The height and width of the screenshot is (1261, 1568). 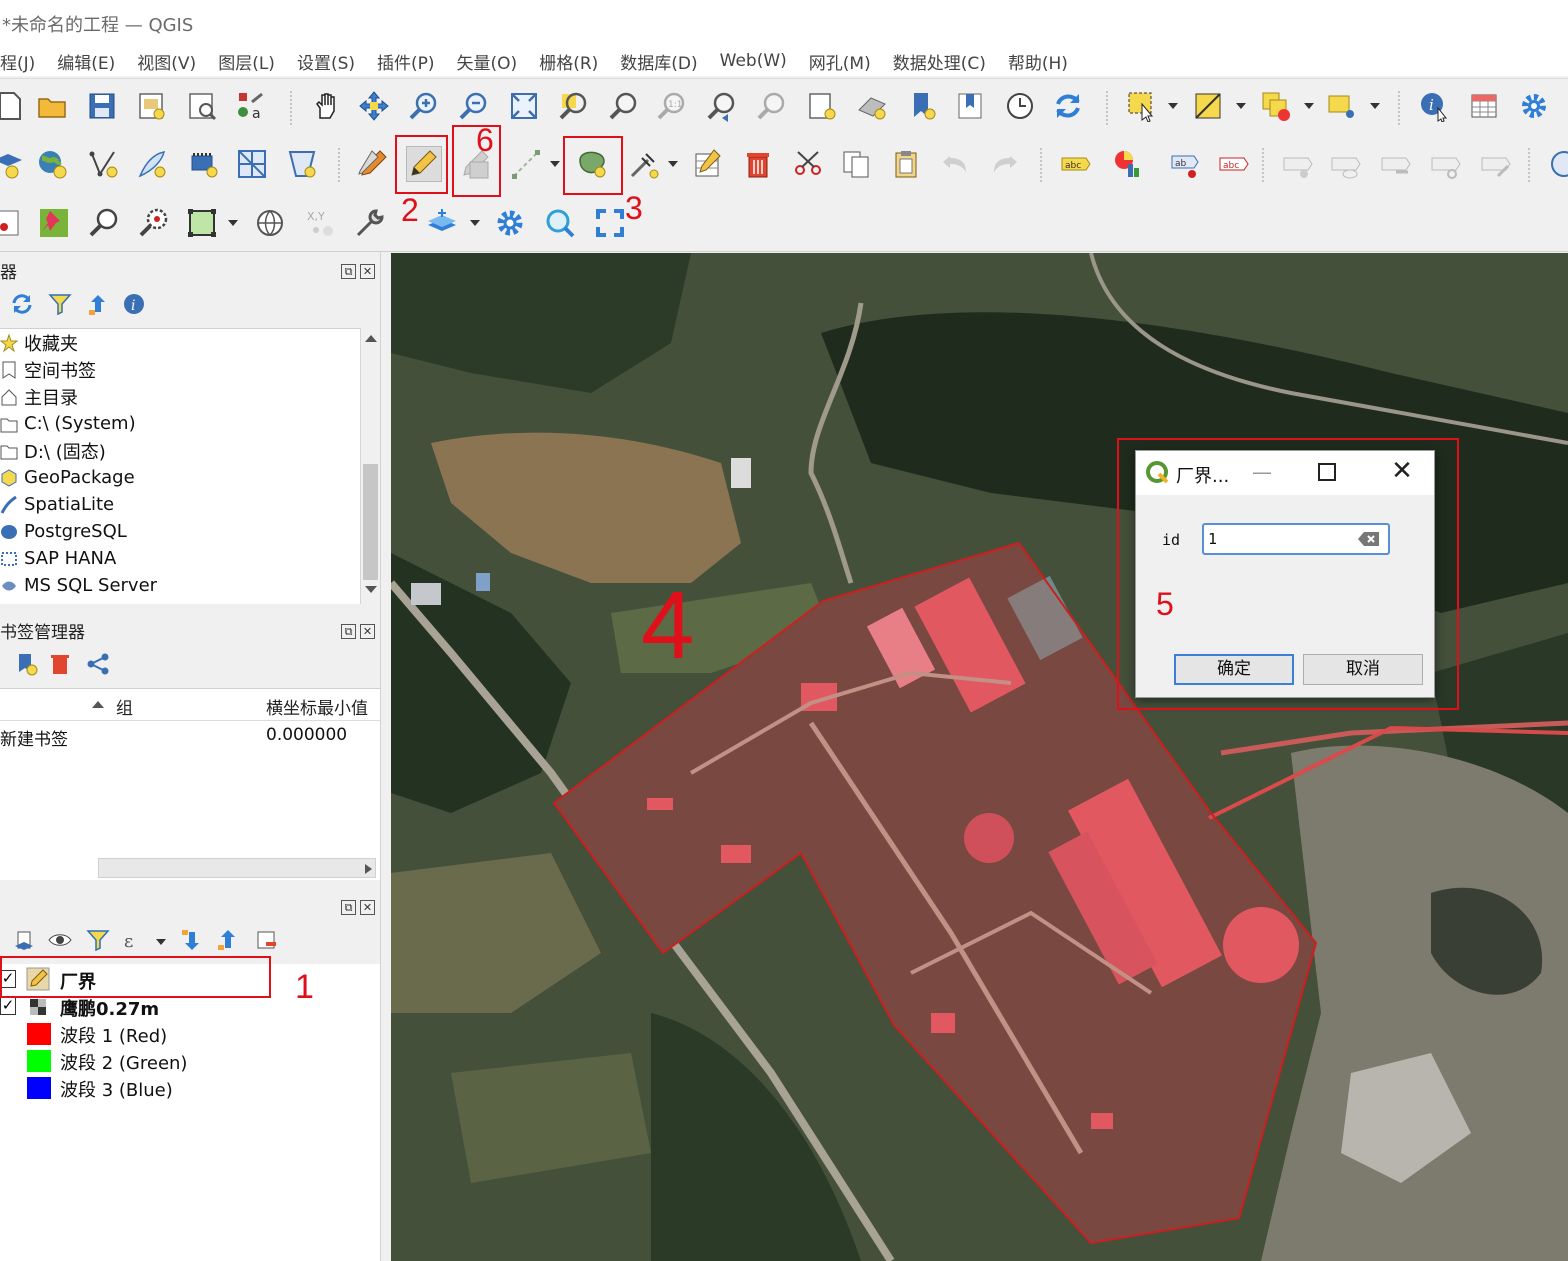 What do you see at coordinates (758, 164) in the screenshot?
I see `delete-selected-icon` at bounding box center [758, 164].